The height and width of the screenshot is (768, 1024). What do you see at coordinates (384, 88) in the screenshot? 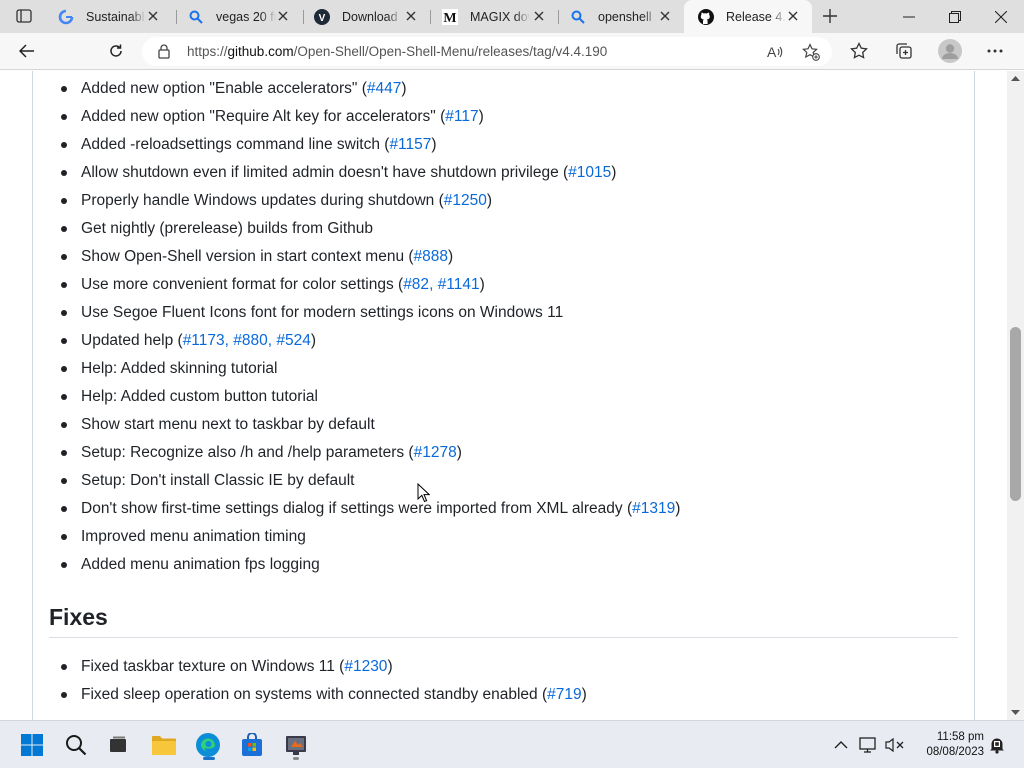
I see `issue-link: #447` at bounding box center [384, 88].